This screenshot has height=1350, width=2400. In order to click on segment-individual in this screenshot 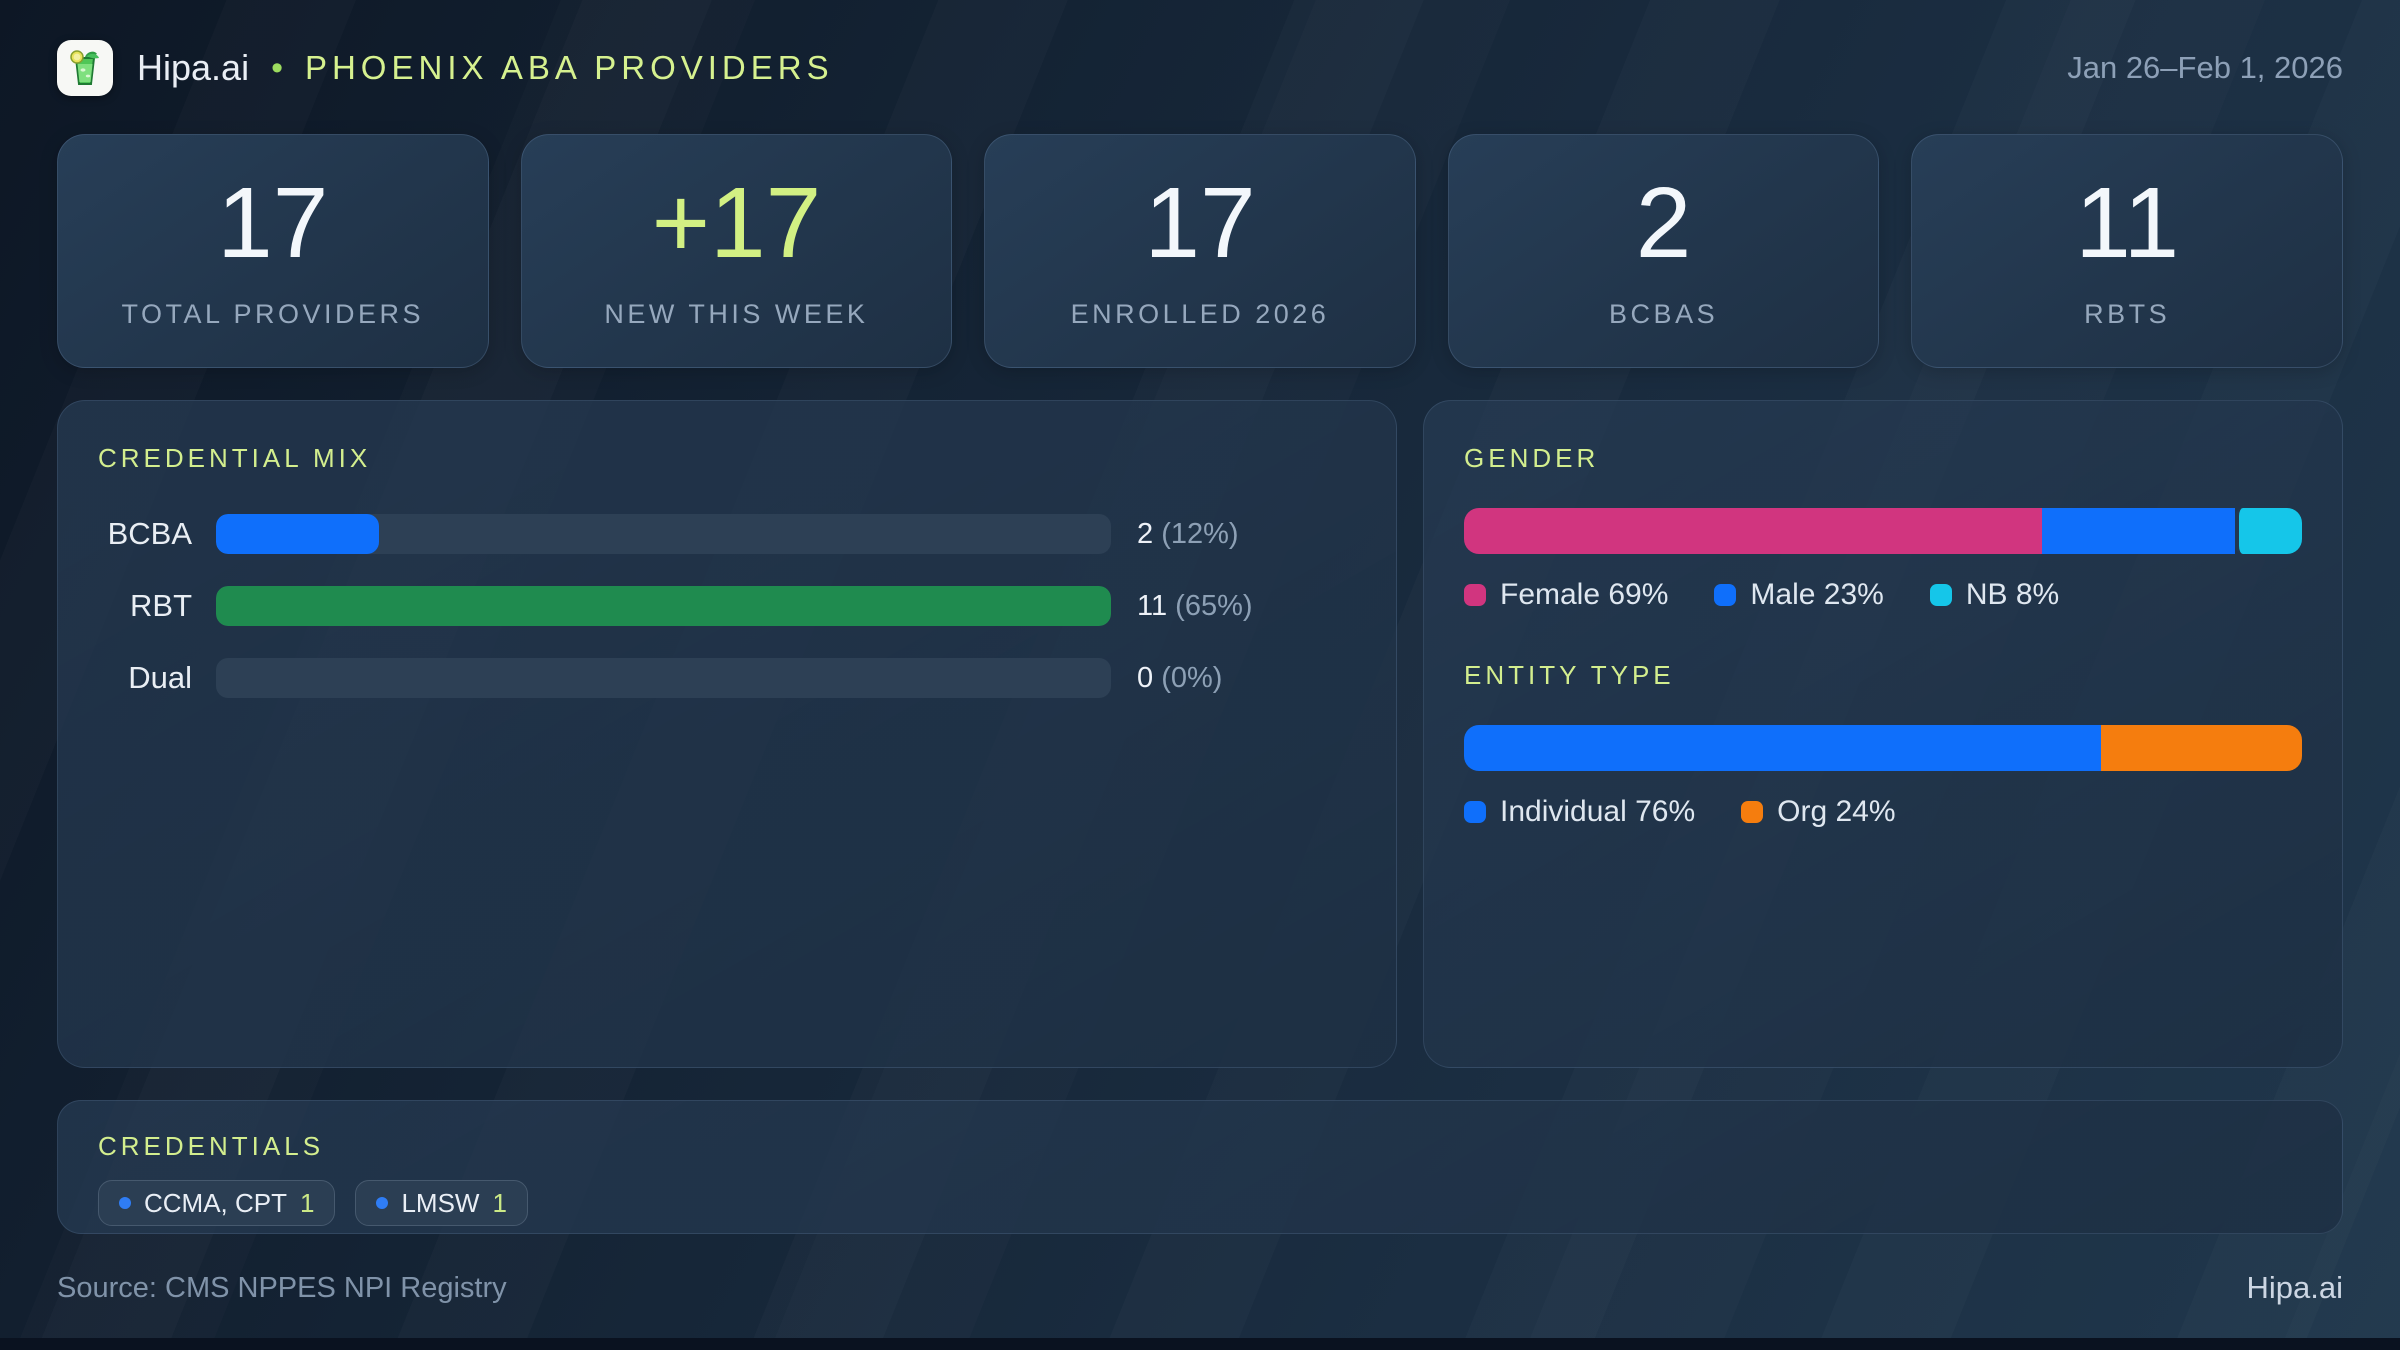, I will do `click(1782, 748)`.